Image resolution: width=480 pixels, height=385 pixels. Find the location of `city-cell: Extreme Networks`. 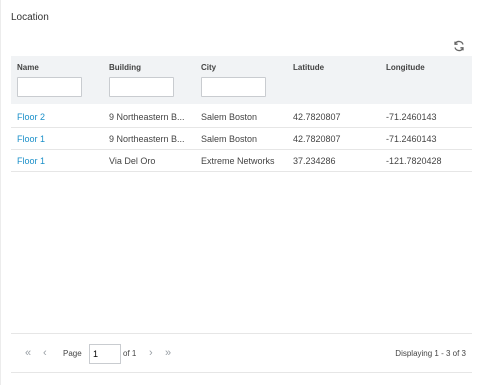

city-cell: Extreme Networks is located at coordinates (238, 161).